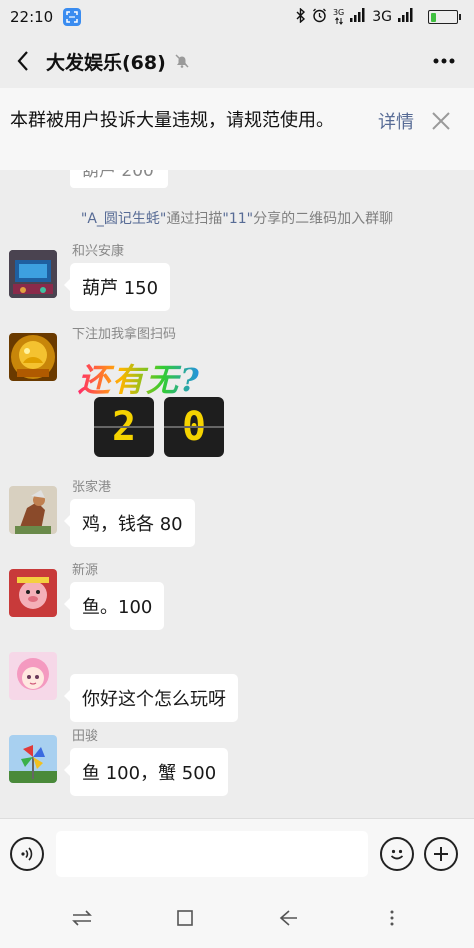 Image resolution: width=474 pixels, height=948 pixels. Describe the element at coordinates (92, 487) in the screenshot. I see `sender-name: 张家港` at that location.